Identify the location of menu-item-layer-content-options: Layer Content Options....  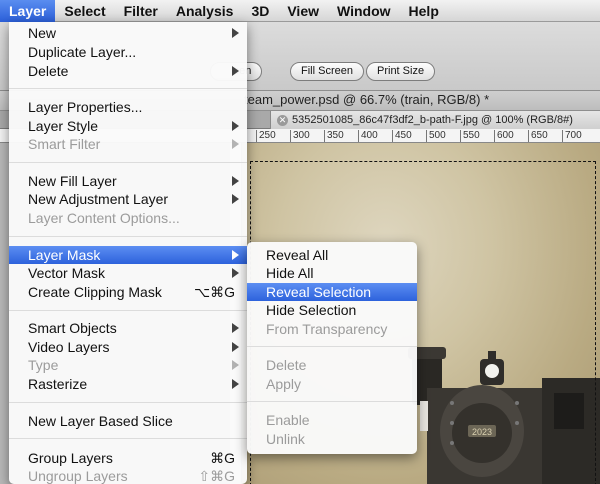
(128, 218).